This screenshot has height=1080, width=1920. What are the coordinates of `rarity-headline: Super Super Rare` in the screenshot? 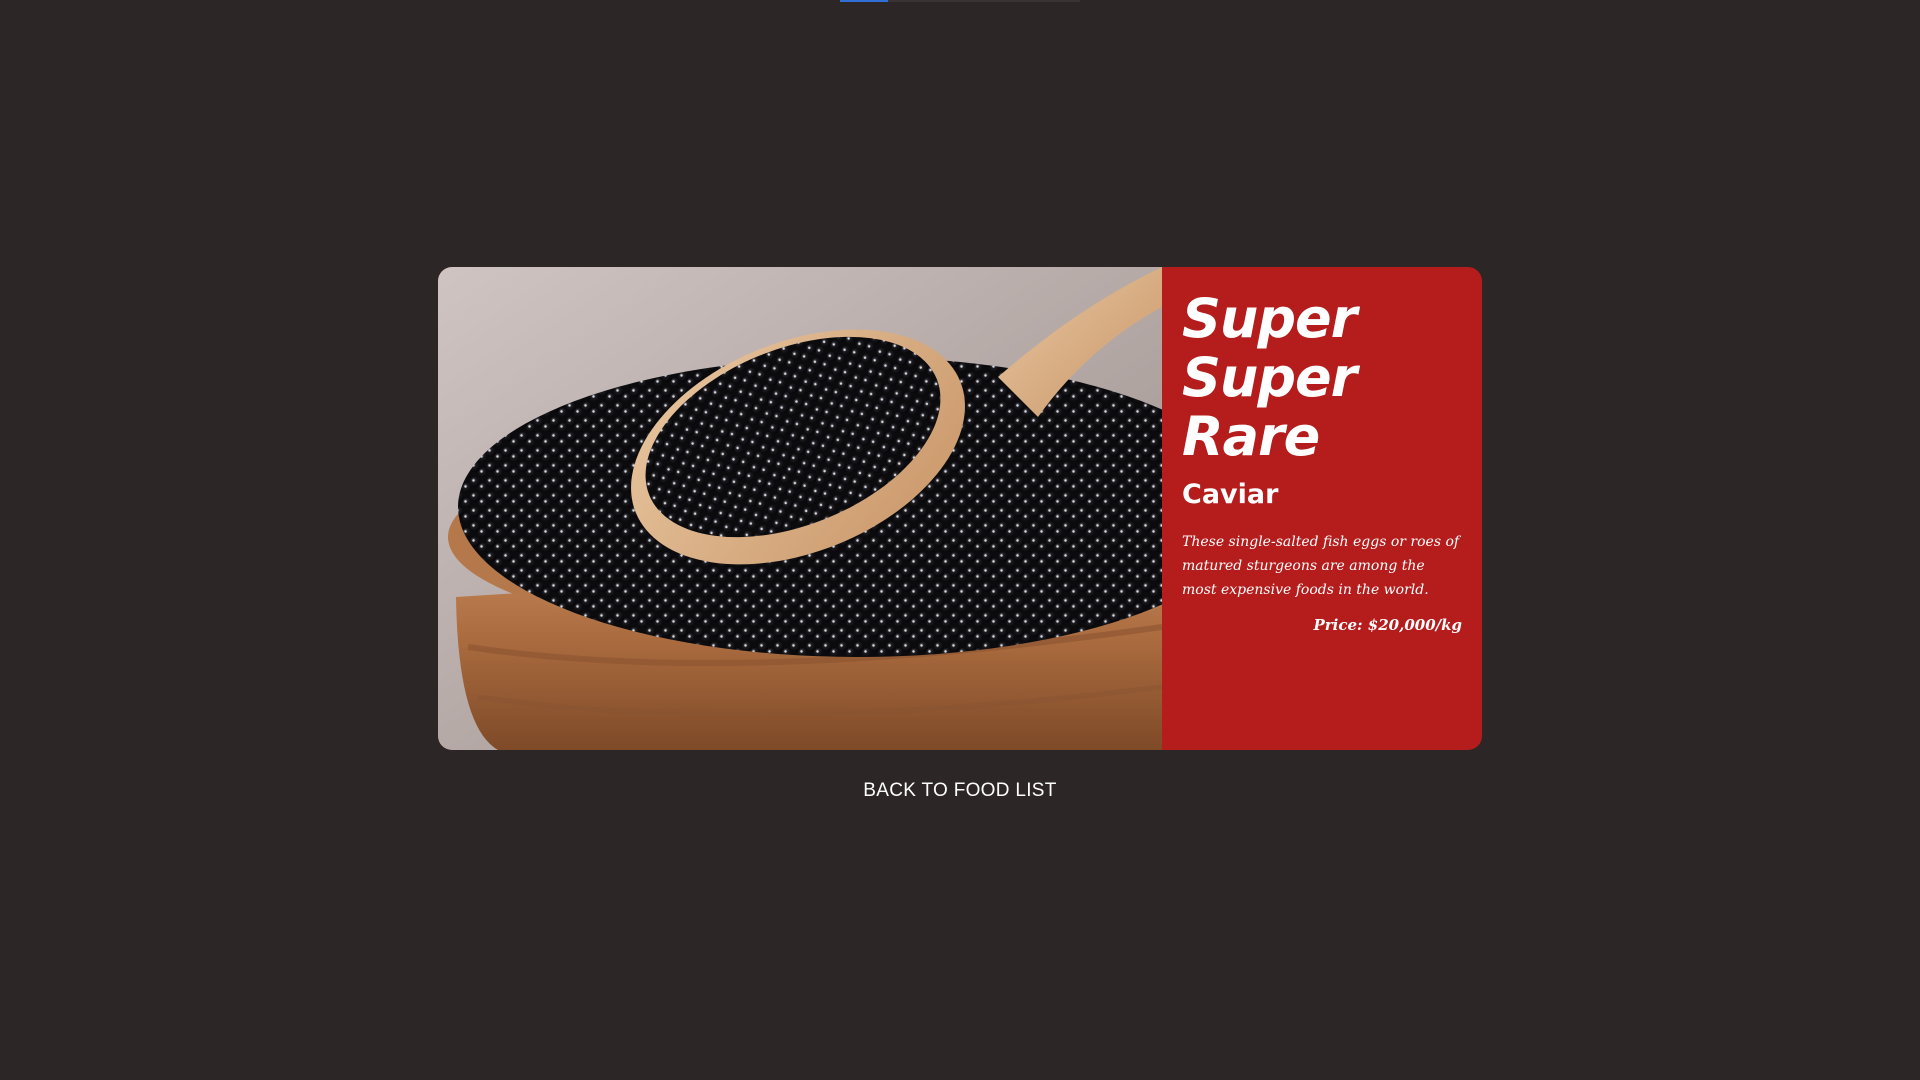 It's located at (1269, 377).